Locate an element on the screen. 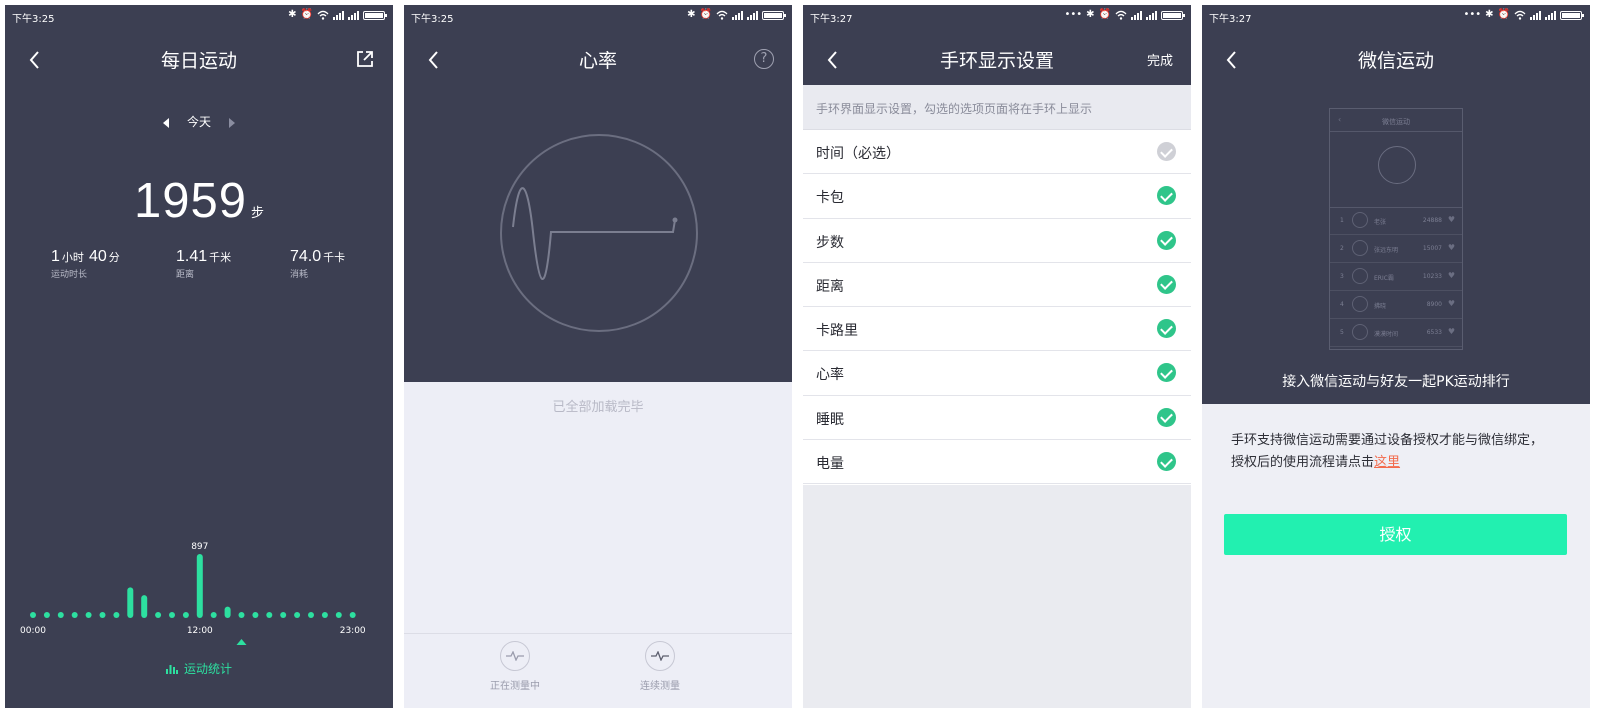 The image size is (1600, 713). preview-rank-row: 5 漠漠时间 6533 ♥ is located at coordinates (1396, 333).